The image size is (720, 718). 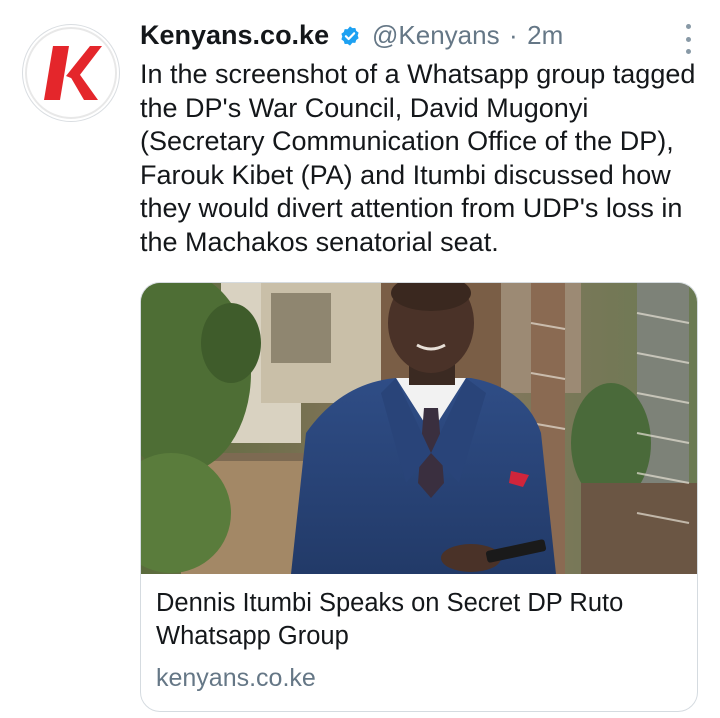 I want to click on tweet-header: Kenyans.co.ke @Kenyans · 2m, so click(x=420, y=38).